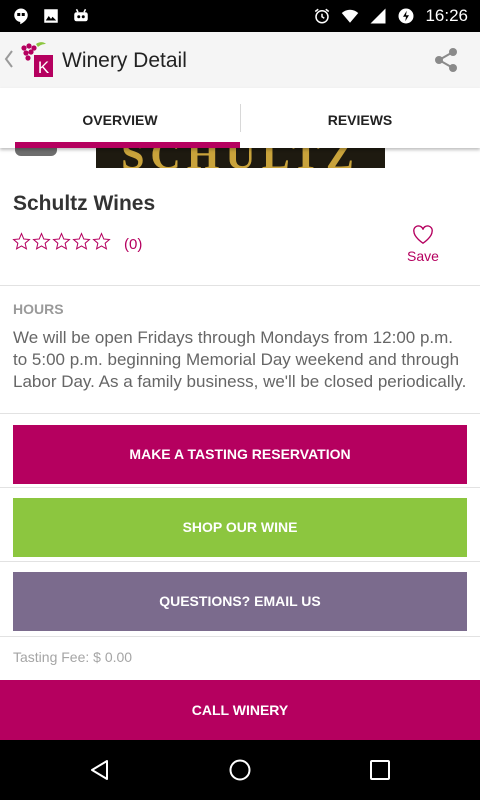  What do you see at coordinates (446, 60) in the screenshot?
I see `share-icon` at bounding box center [446, 60].